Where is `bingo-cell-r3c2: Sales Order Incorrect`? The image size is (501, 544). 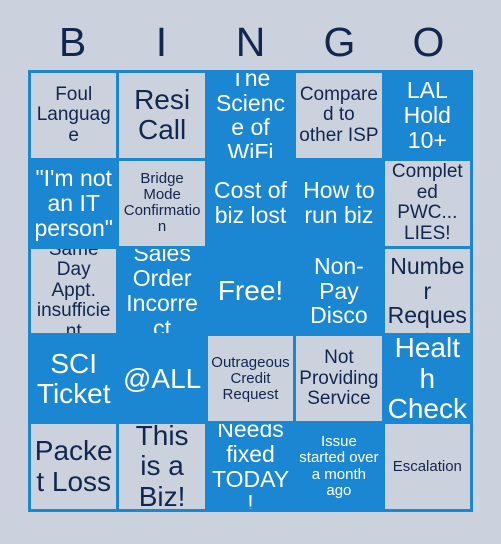 bingo-cell-r3c2: Sales Order Incorrect is located at coordinates (162, 291).